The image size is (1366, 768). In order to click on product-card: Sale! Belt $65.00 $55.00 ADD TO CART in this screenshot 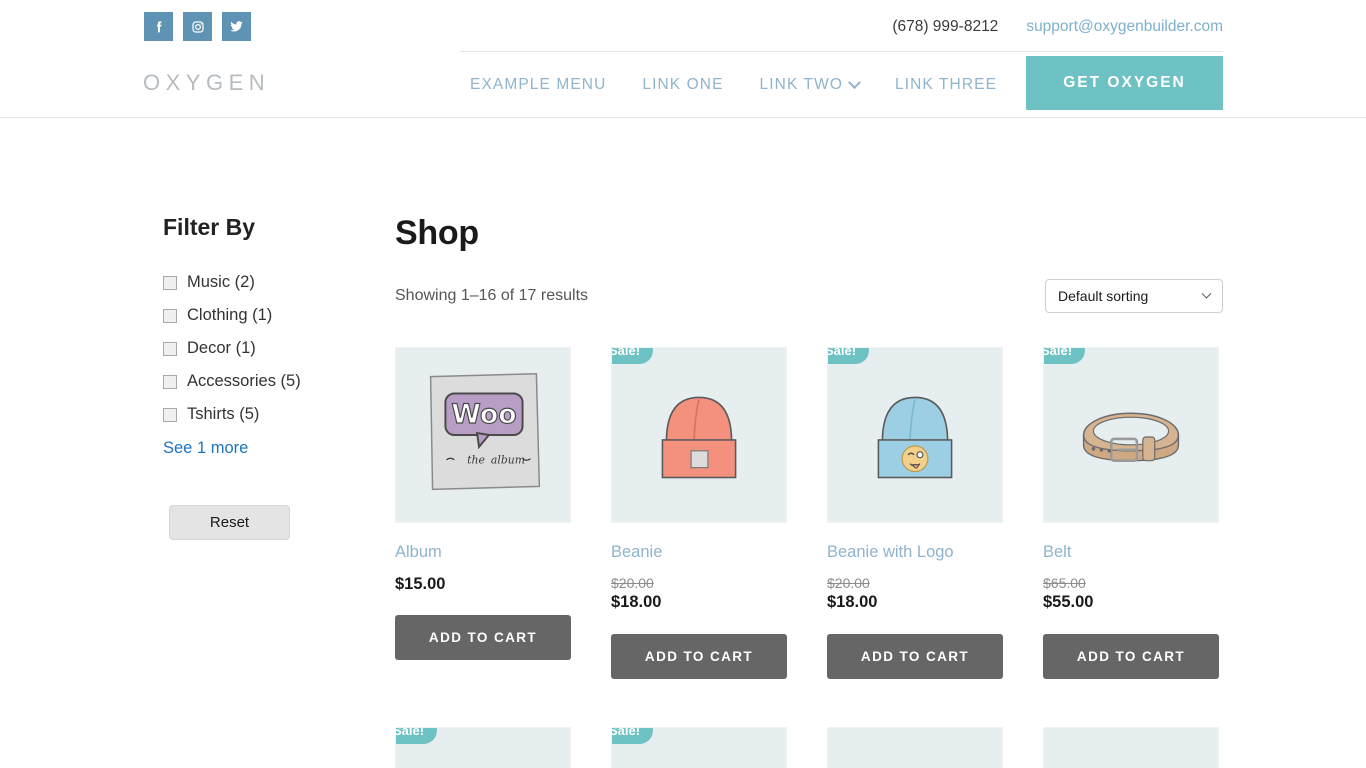, I will do `click(1131, 513)`.